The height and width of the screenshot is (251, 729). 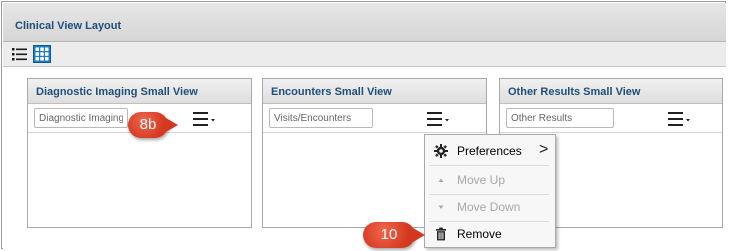 I want to click on menu-item-label: Preferences, so click(x=489, y=151).